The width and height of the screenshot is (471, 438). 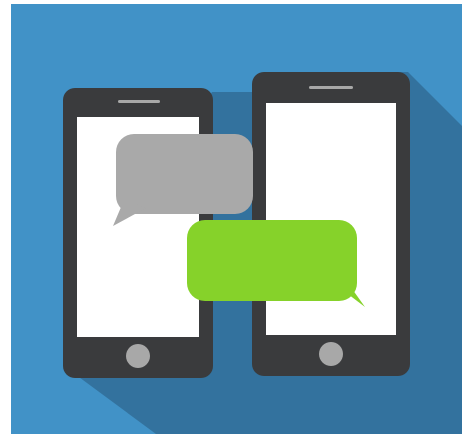 I want to click on gray-bubble-body, so click(x=184, y=174).